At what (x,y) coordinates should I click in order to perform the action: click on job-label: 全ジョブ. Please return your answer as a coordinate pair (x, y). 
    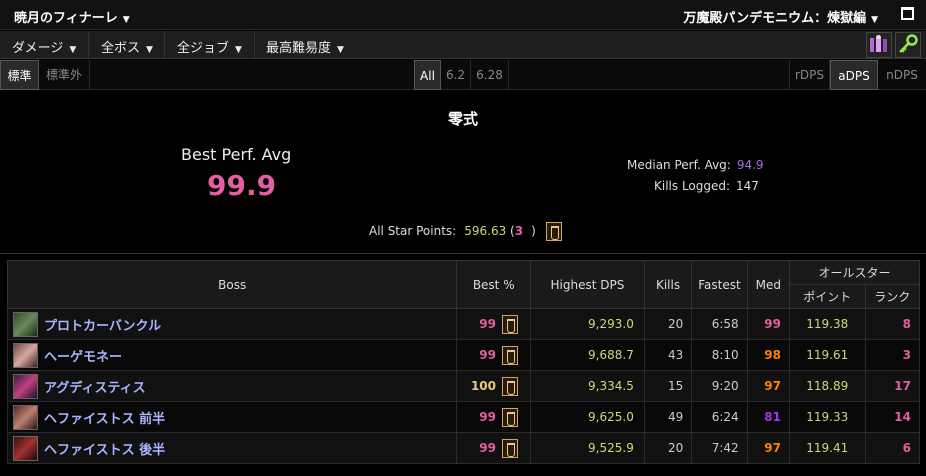
    Looking at the image, I should click on (203, 48).